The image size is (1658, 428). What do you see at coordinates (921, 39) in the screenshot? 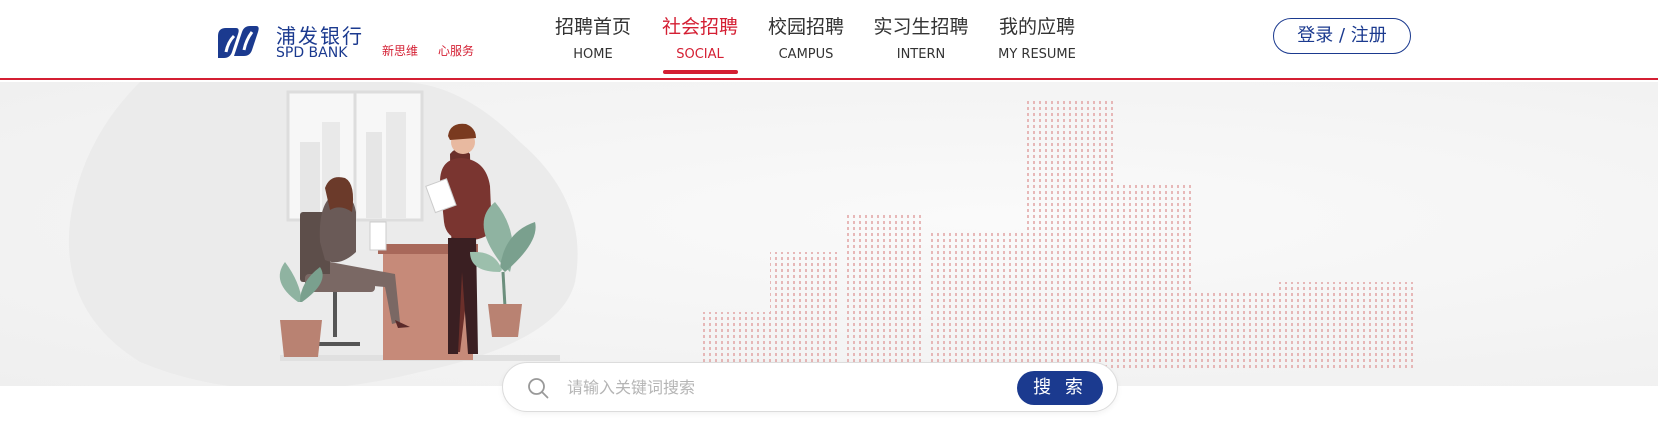
I see `nav-intern: 实习生招聘 INTERN` at bounding box center [921, 39].